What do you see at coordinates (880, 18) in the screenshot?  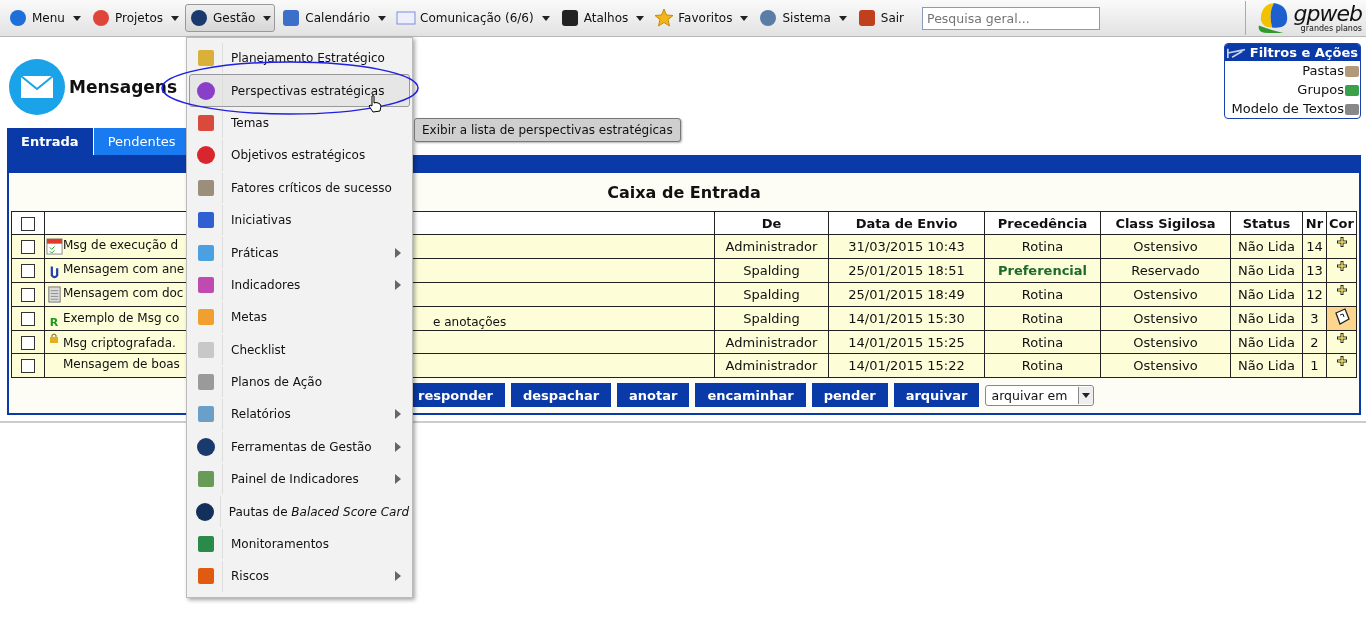 I see `menu-bar-item: Sair` at bounding box center [880, 18].